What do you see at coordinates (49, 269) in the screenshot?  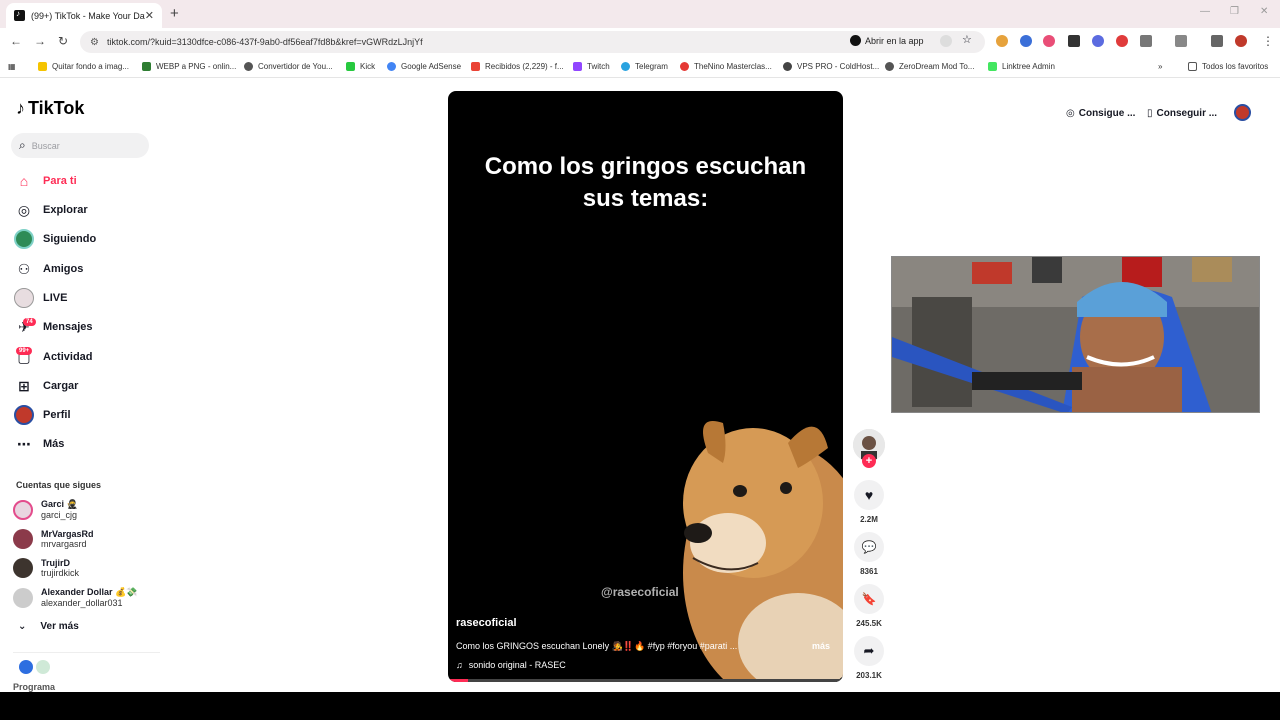 I see `nav-item-amigos: ⚇ Amigos` at bounding box center [49, 269].